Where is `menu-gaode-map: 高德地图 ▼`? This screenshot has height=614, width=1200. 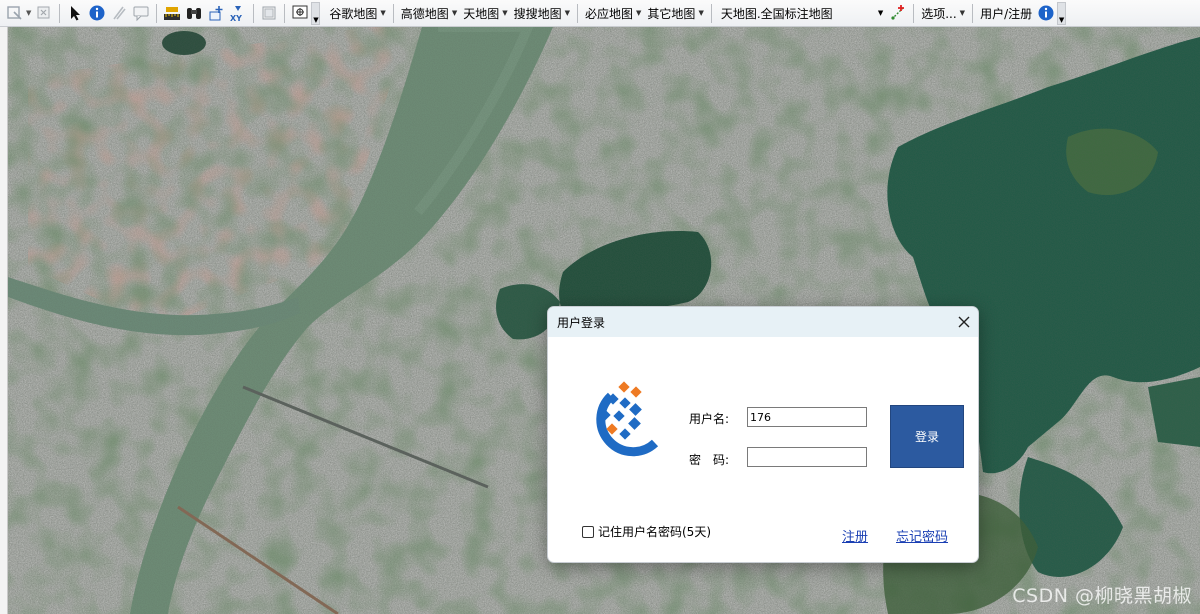 menu-gaode-map: 高德地图 ▼ is located at coordinates (429, 13).